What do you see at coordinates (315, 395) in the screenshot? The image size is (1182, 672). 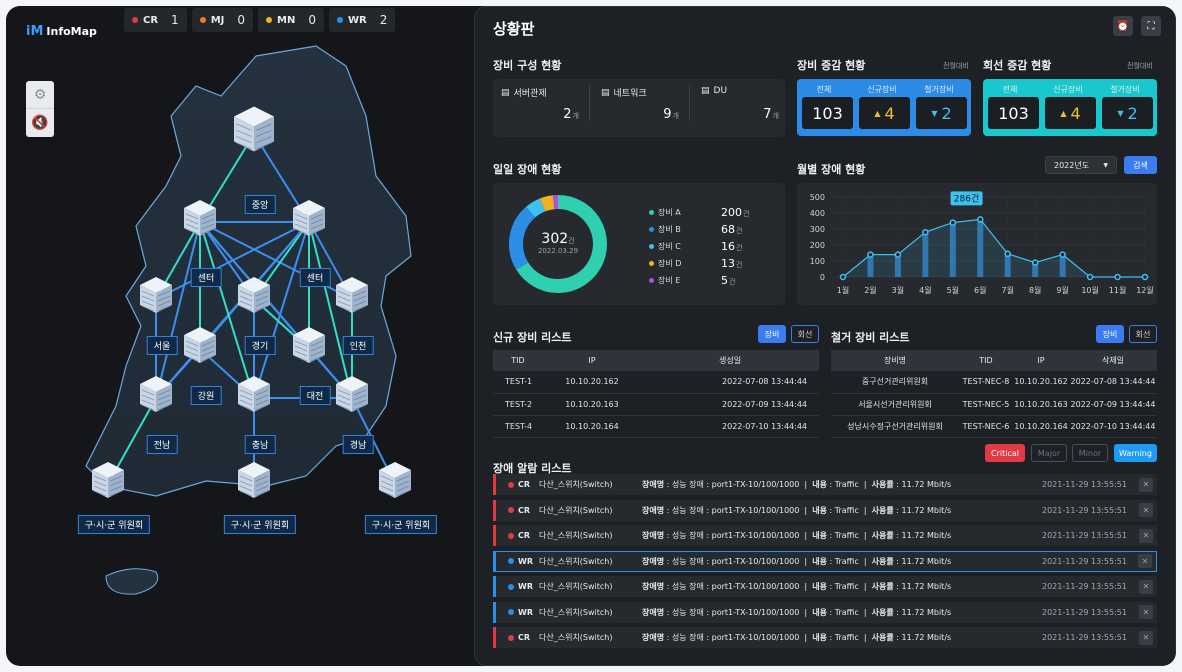 I see `map-node-label: 대전` at bounding box center [315, 395].